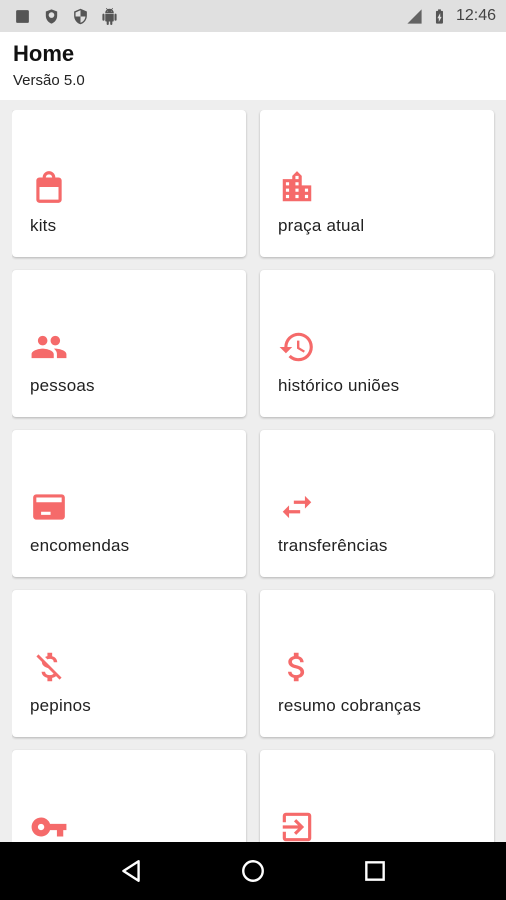 The width and height of the screenshot is (506, 900). I want to click on back-icon, so click(131, 871).